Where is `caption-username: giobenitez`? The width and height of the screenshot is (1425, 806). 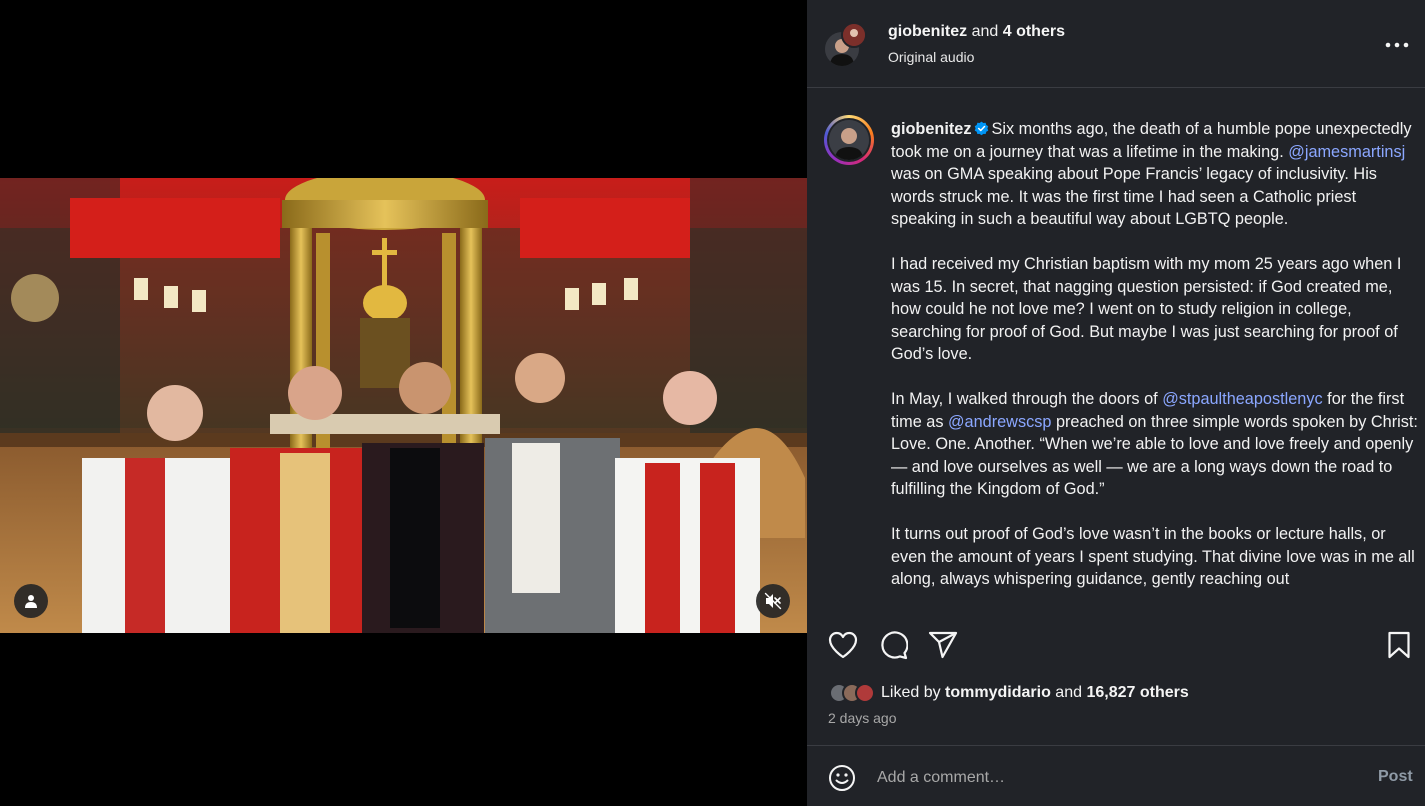 caption-username: giobenitez is located at coordinates (931, 129).